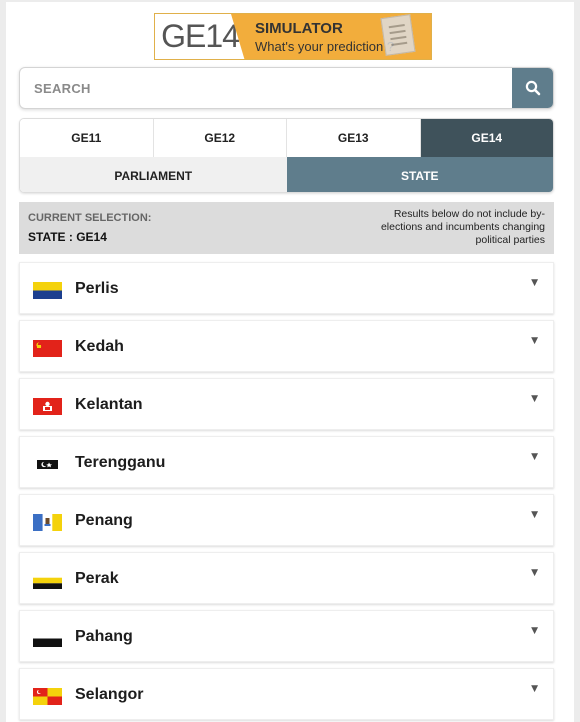 This screenshot has height=722, width=580. Describe the element at coordinates (286, 694) in the screenshot. I see `state-item-selangor: Selangor ▼` at that location.